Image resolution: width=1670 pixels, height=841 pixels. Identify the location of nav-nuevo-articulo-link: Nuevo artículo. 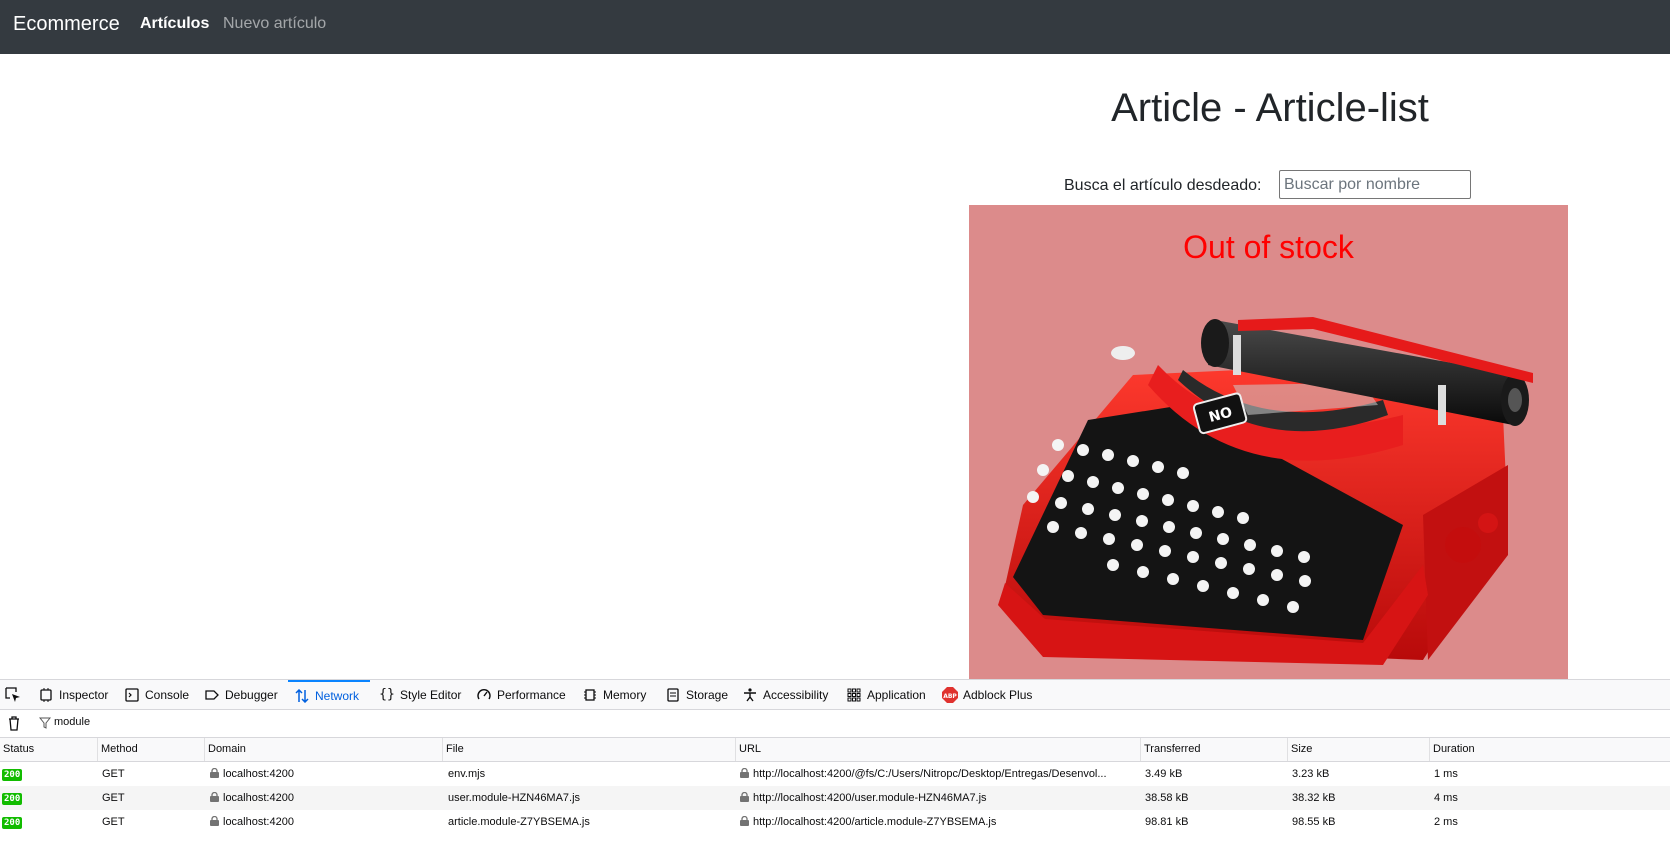
(274, 24).